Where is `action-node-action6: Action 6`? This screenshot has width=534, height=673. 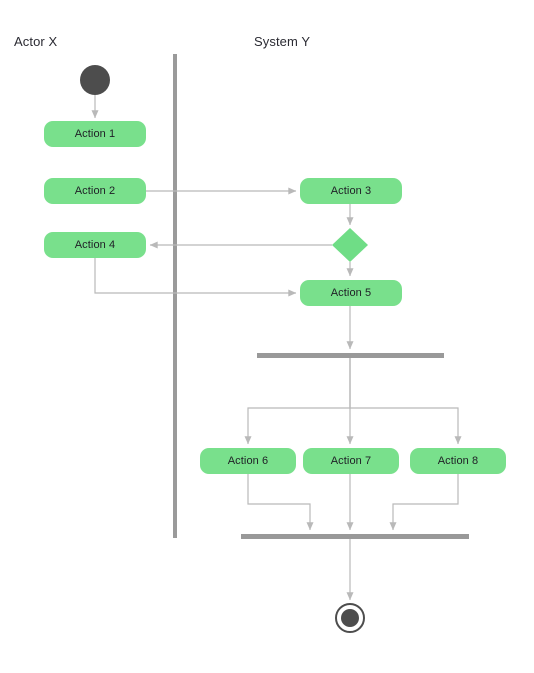
action-node-action6: Action 6 is located at coordinates (248, 461).